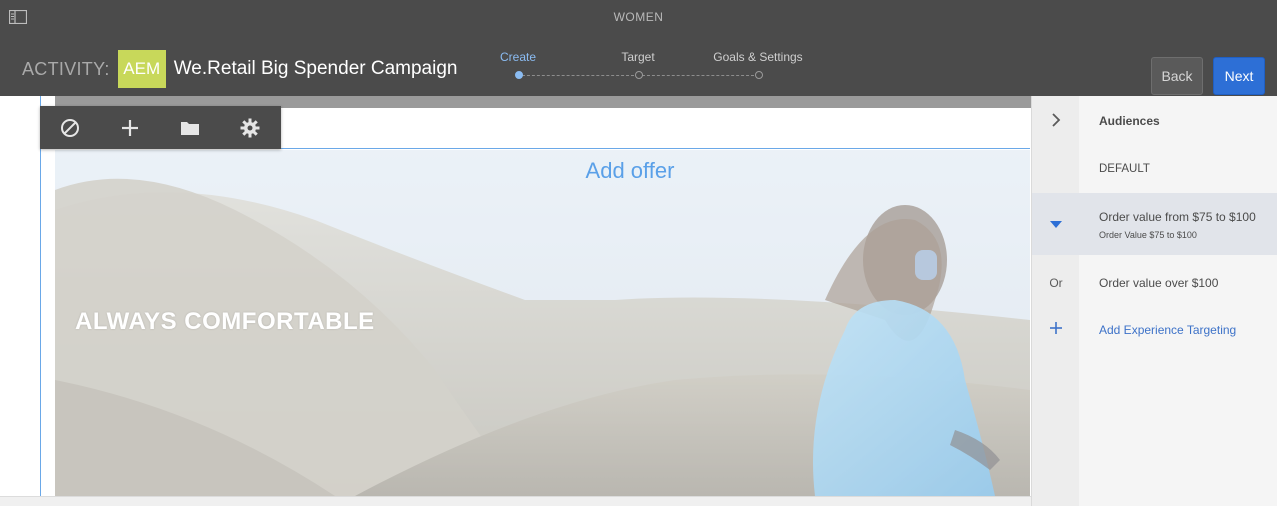 This screenshot has width=1277, height=506. I want to click on audience-item-label: Order value from $75 to $100, so click(1177, 217).